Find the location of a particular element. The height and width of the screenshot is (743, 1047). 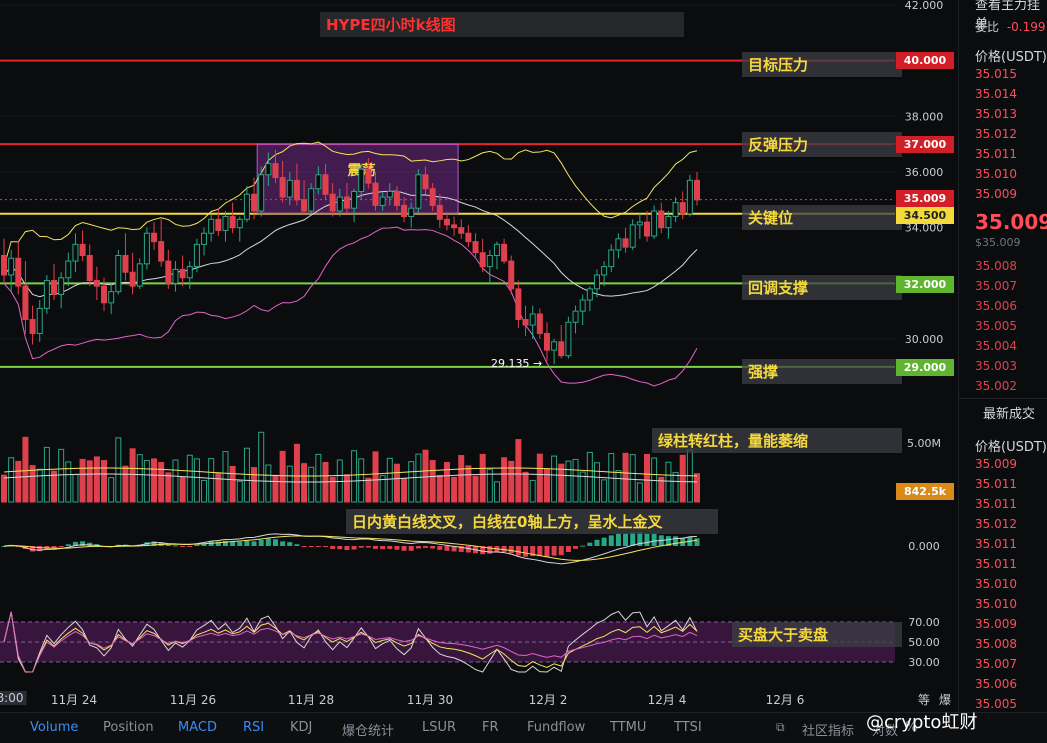

tab-ttmu: TTMU is located at coordinates (628, 727).